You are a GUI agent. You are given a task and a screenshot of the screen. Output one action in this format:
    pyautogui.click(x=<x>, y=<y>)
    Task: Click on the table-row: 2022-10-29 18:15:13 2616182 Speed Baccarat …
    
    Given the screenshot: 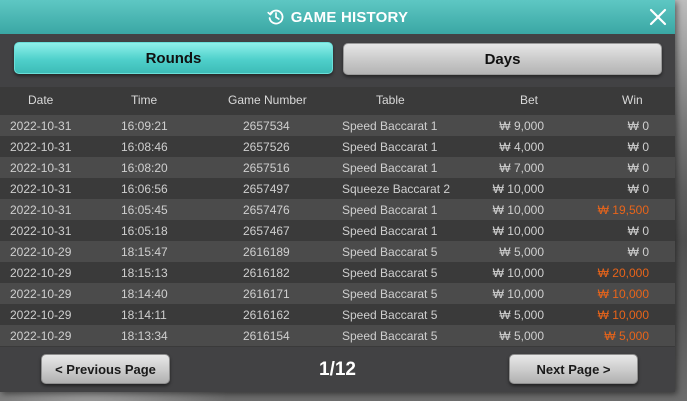 What is the action you would take?
    pyautogui.click(x=337, y=272)
    